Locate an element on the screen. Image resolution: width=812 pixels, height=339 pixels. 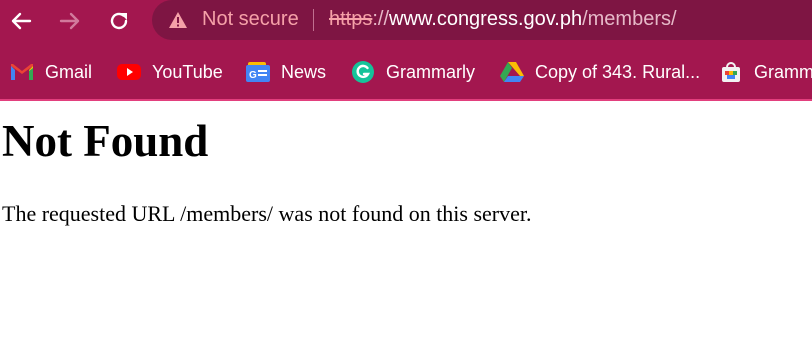
forward-arrow-icon is located at coordinates (69, 21).